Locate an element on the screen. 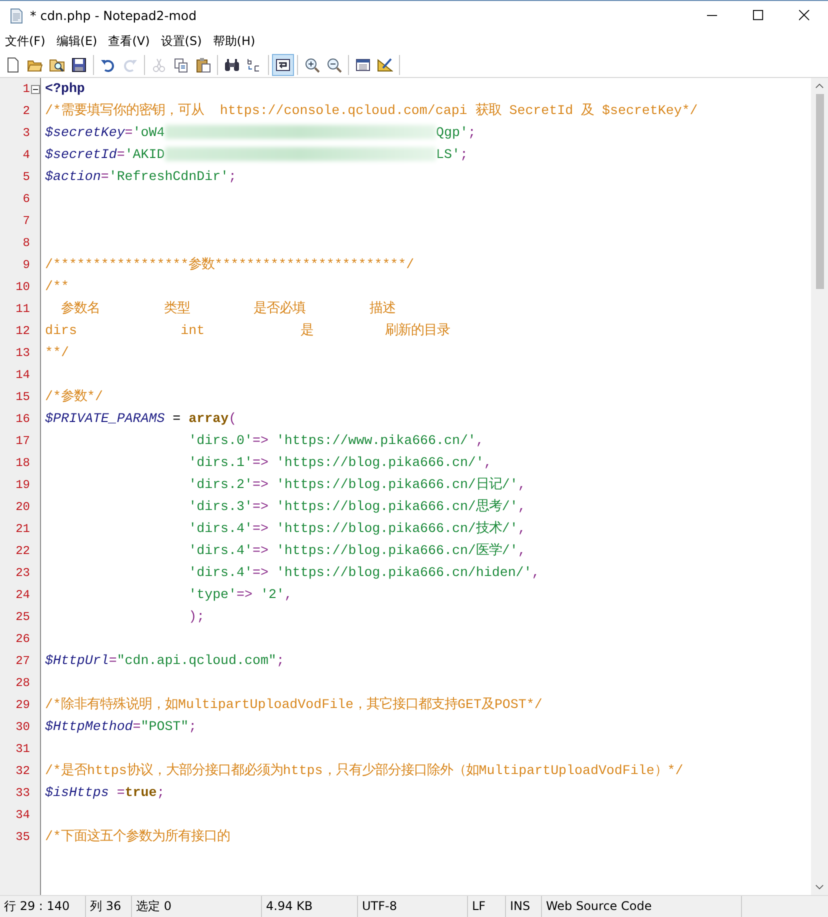 This screenshot has height=917, width=828. status-field: 4.94 KB is located at coordinates (310, 906).